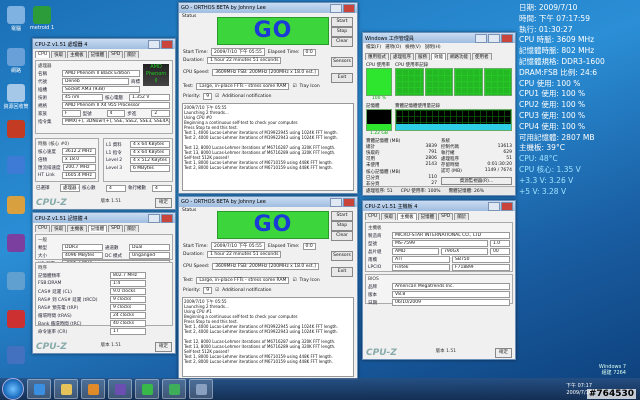  What do you see at coordinates (373, 47) in the screenshot?
I see `menu-file: 檔案(F)` at bounding box center [373, 47].